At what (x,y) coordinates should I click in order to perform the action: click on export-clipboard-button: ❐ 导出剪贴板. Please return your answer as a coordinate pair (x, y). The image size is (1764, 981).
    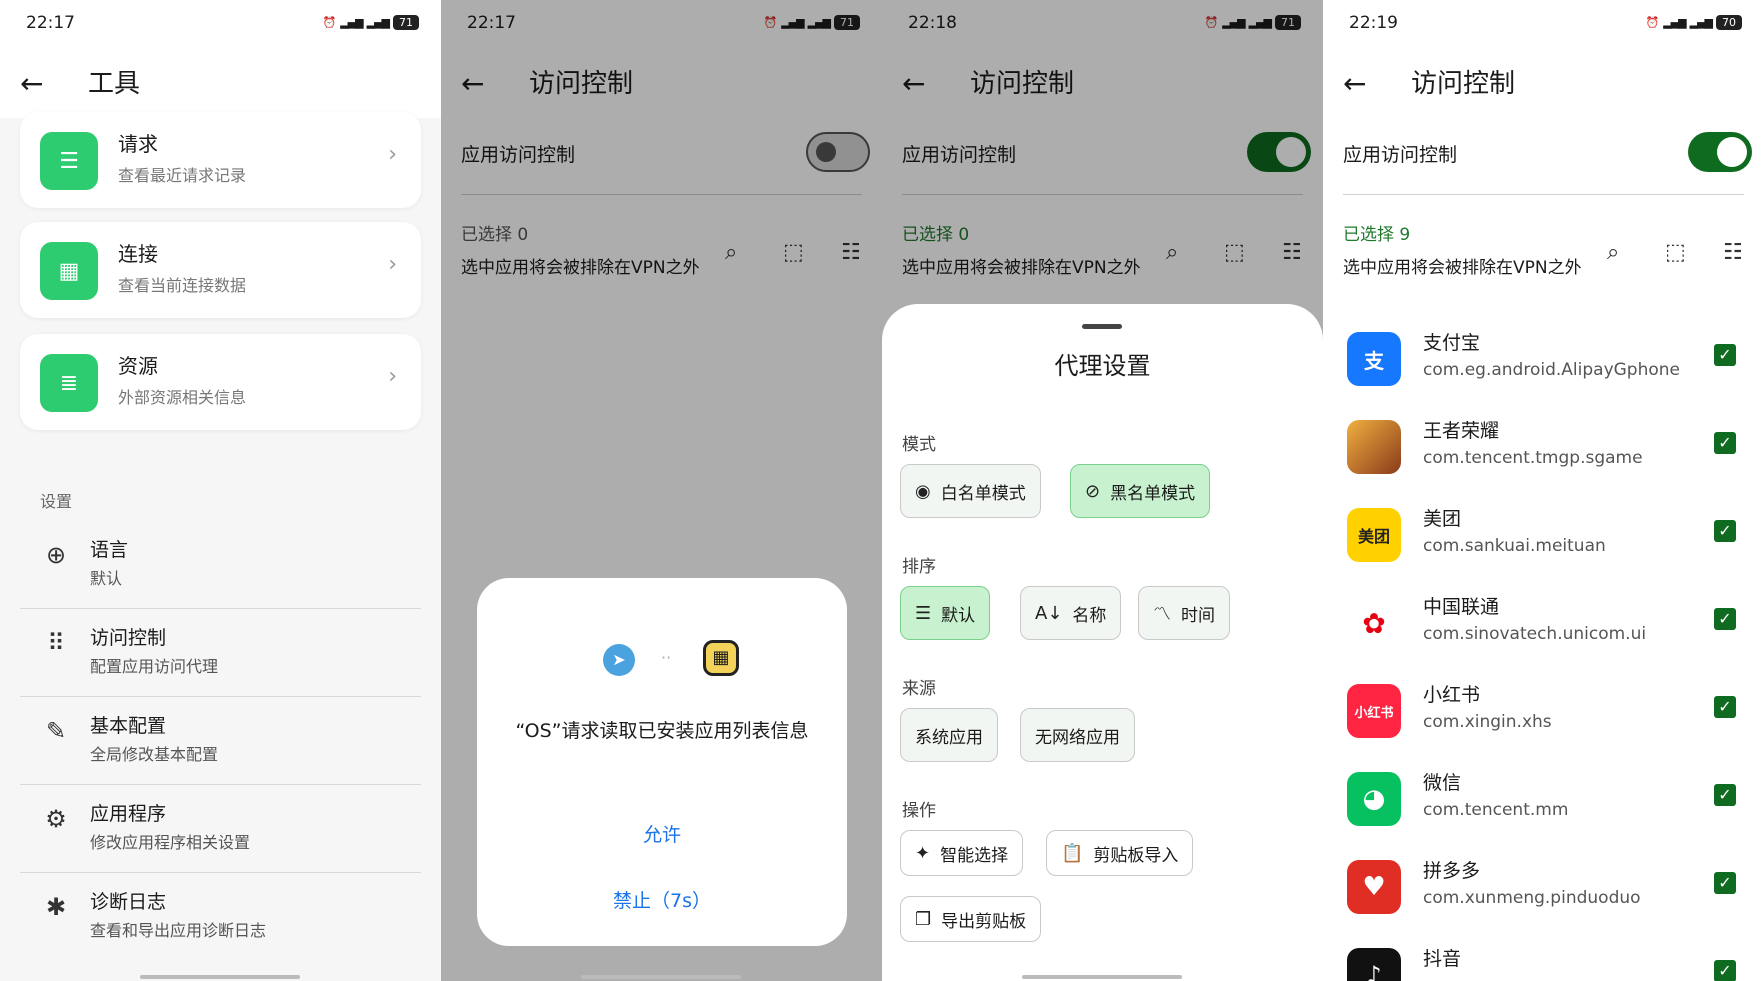
    Looking at the image, I should click on (971, 919).